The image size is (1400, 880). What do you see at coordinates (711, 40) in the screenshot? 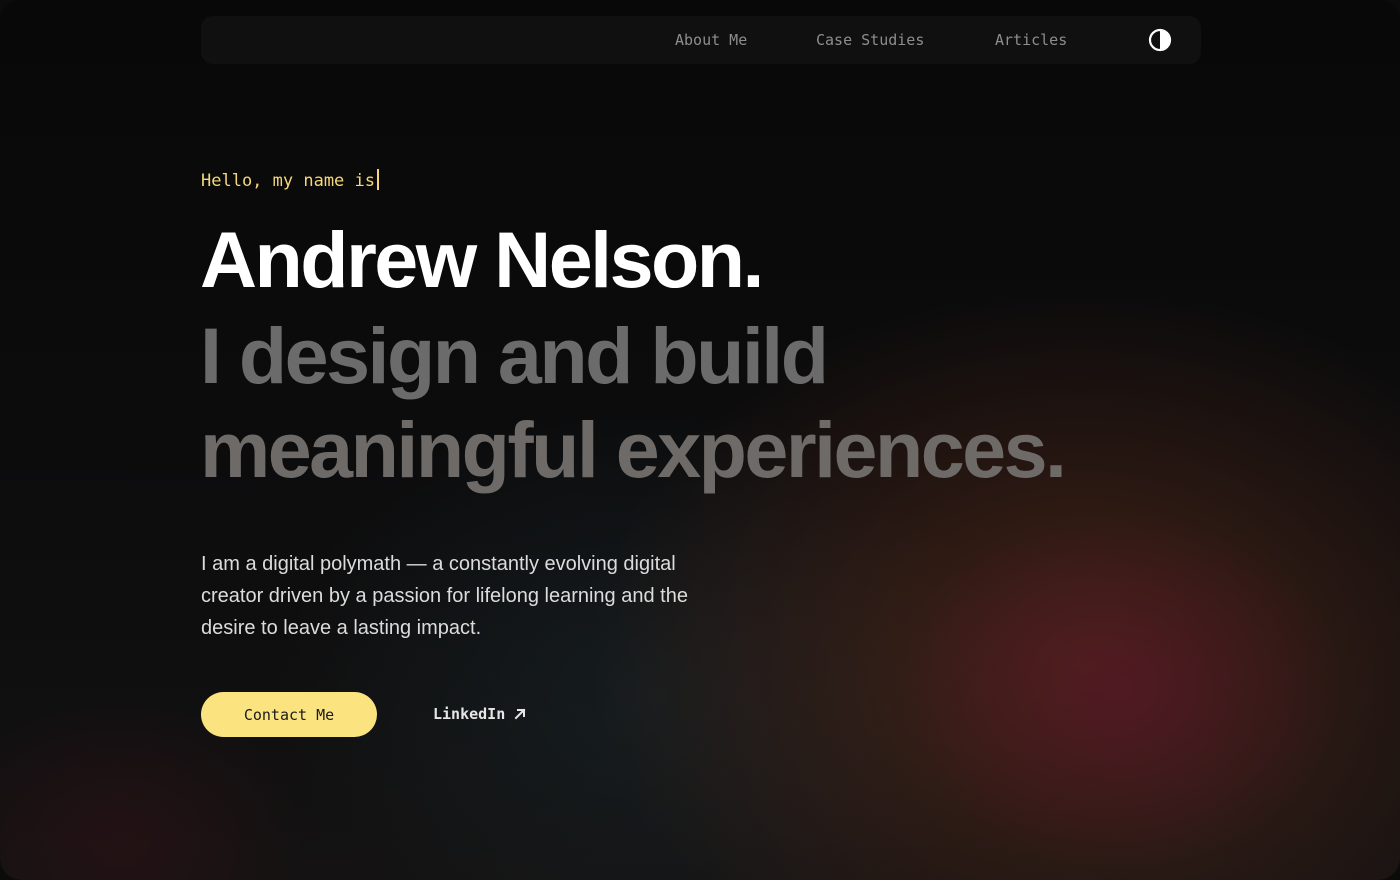
I see `nav-link-about-me: About Me` at bounding box center [711, 40].